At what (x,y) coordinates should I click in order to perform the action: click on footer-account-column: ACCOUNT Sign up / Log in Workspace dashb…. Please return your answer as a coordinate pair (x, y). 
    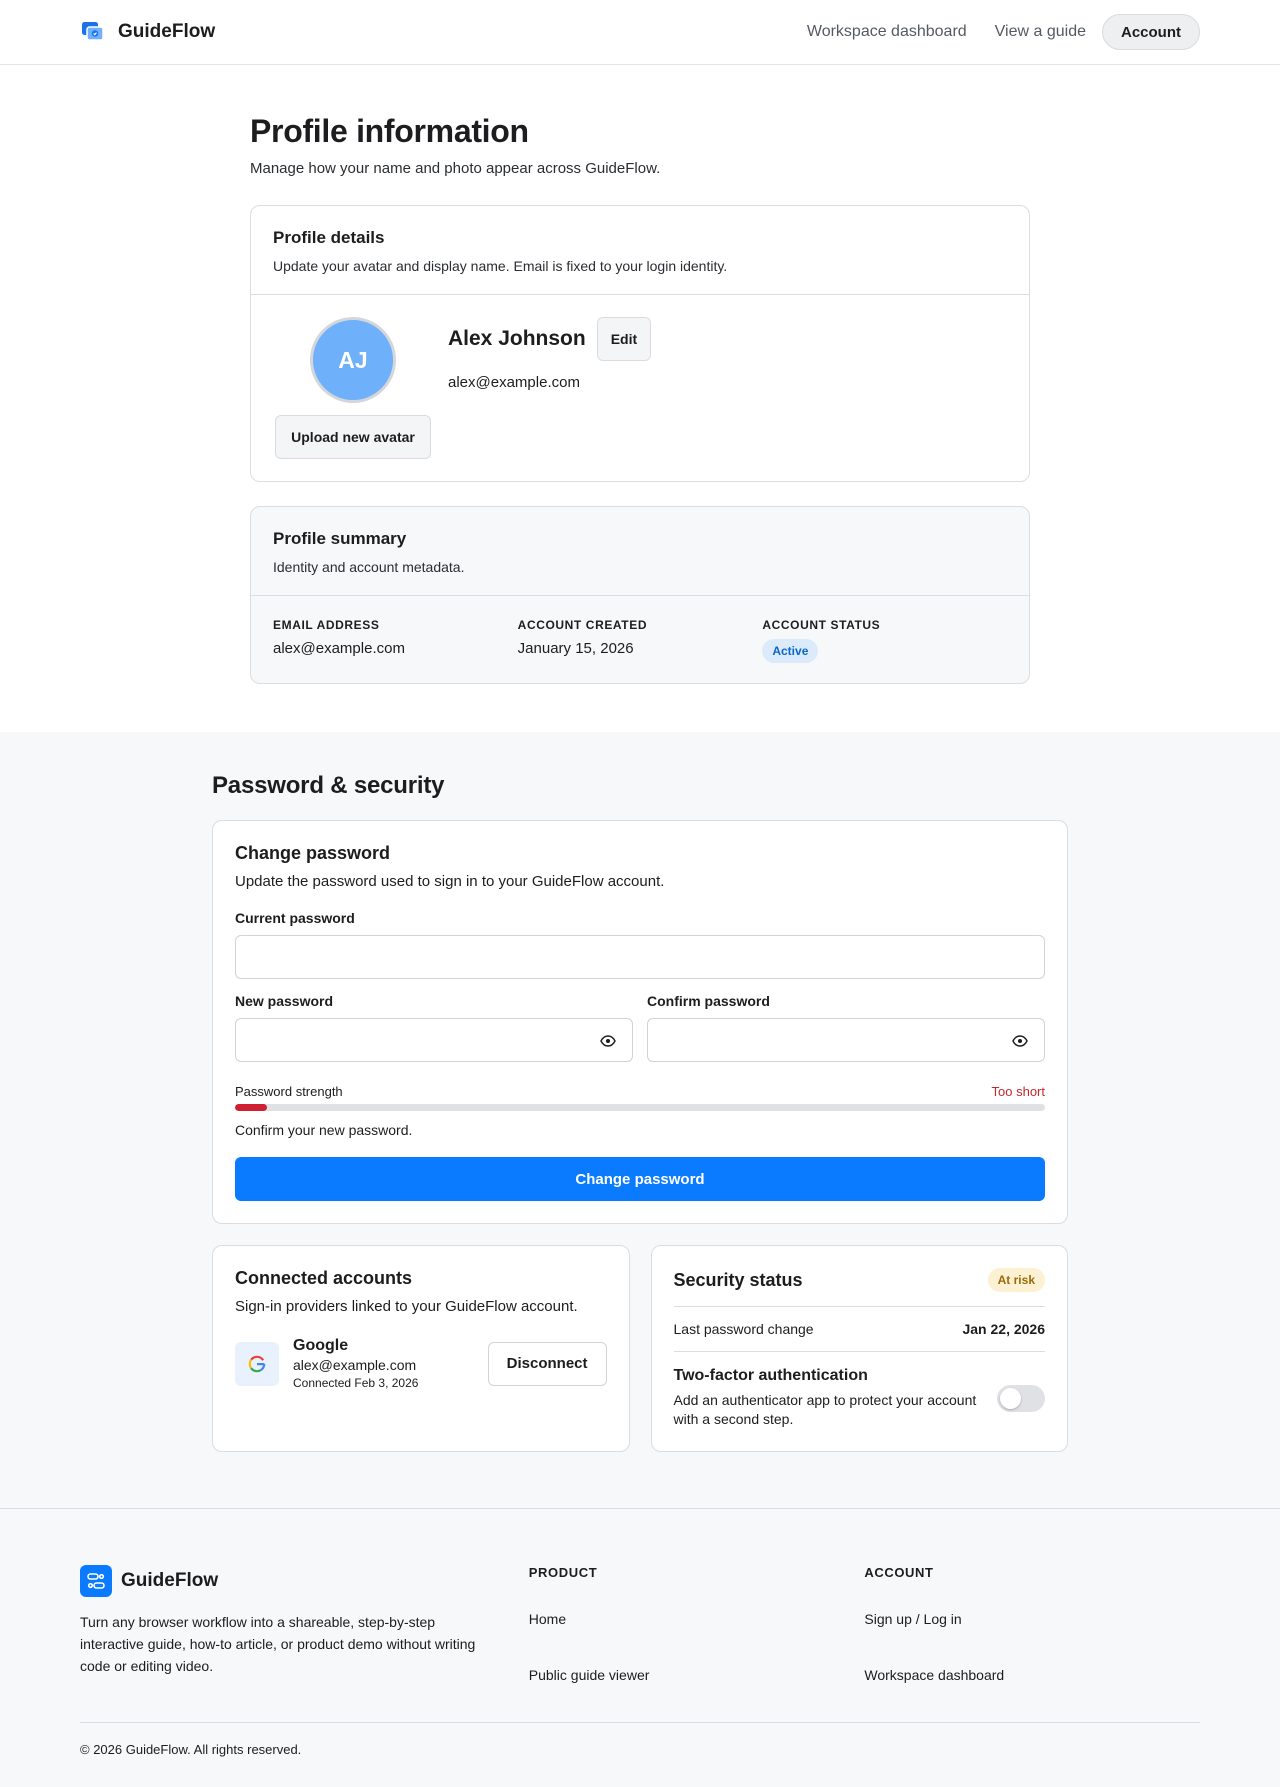
    Looking at the image, I should click on (1032, 1624).